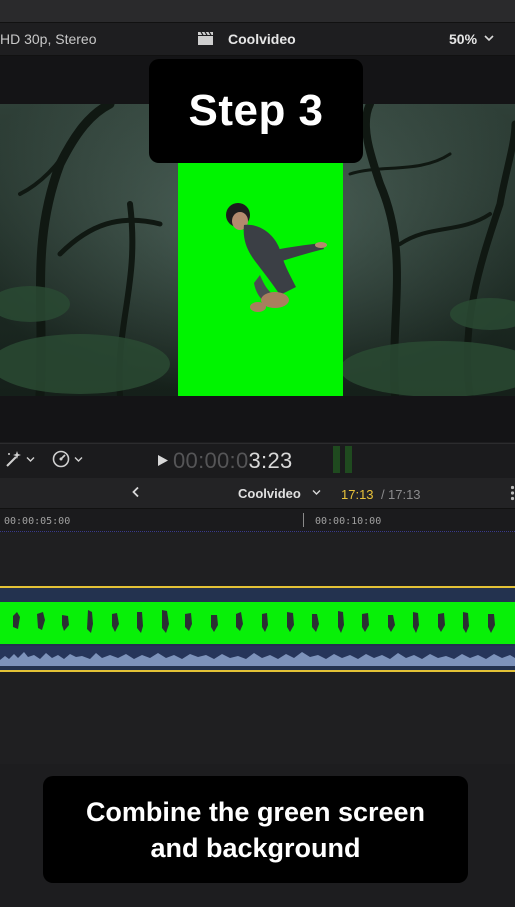 Image resolution: width=515 pixels, height=907 pixels. I want to click on total-duration: 17:13, so click(404, 494).